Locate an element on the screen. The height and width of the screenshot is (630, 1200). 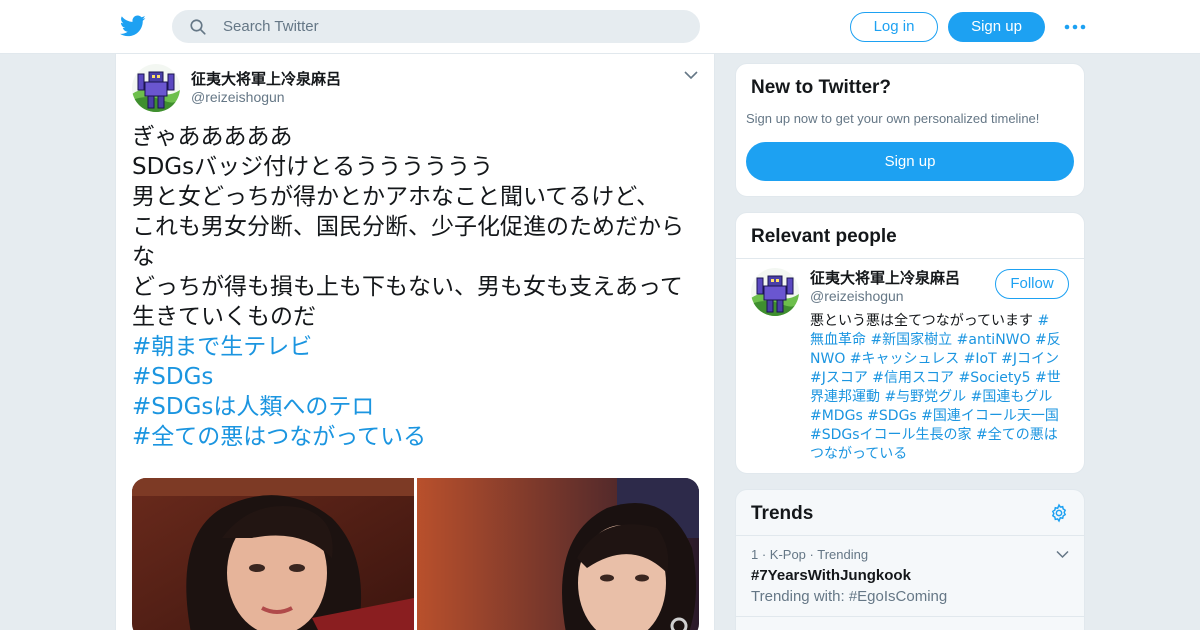
search-input is located at coordinates (453, 26).